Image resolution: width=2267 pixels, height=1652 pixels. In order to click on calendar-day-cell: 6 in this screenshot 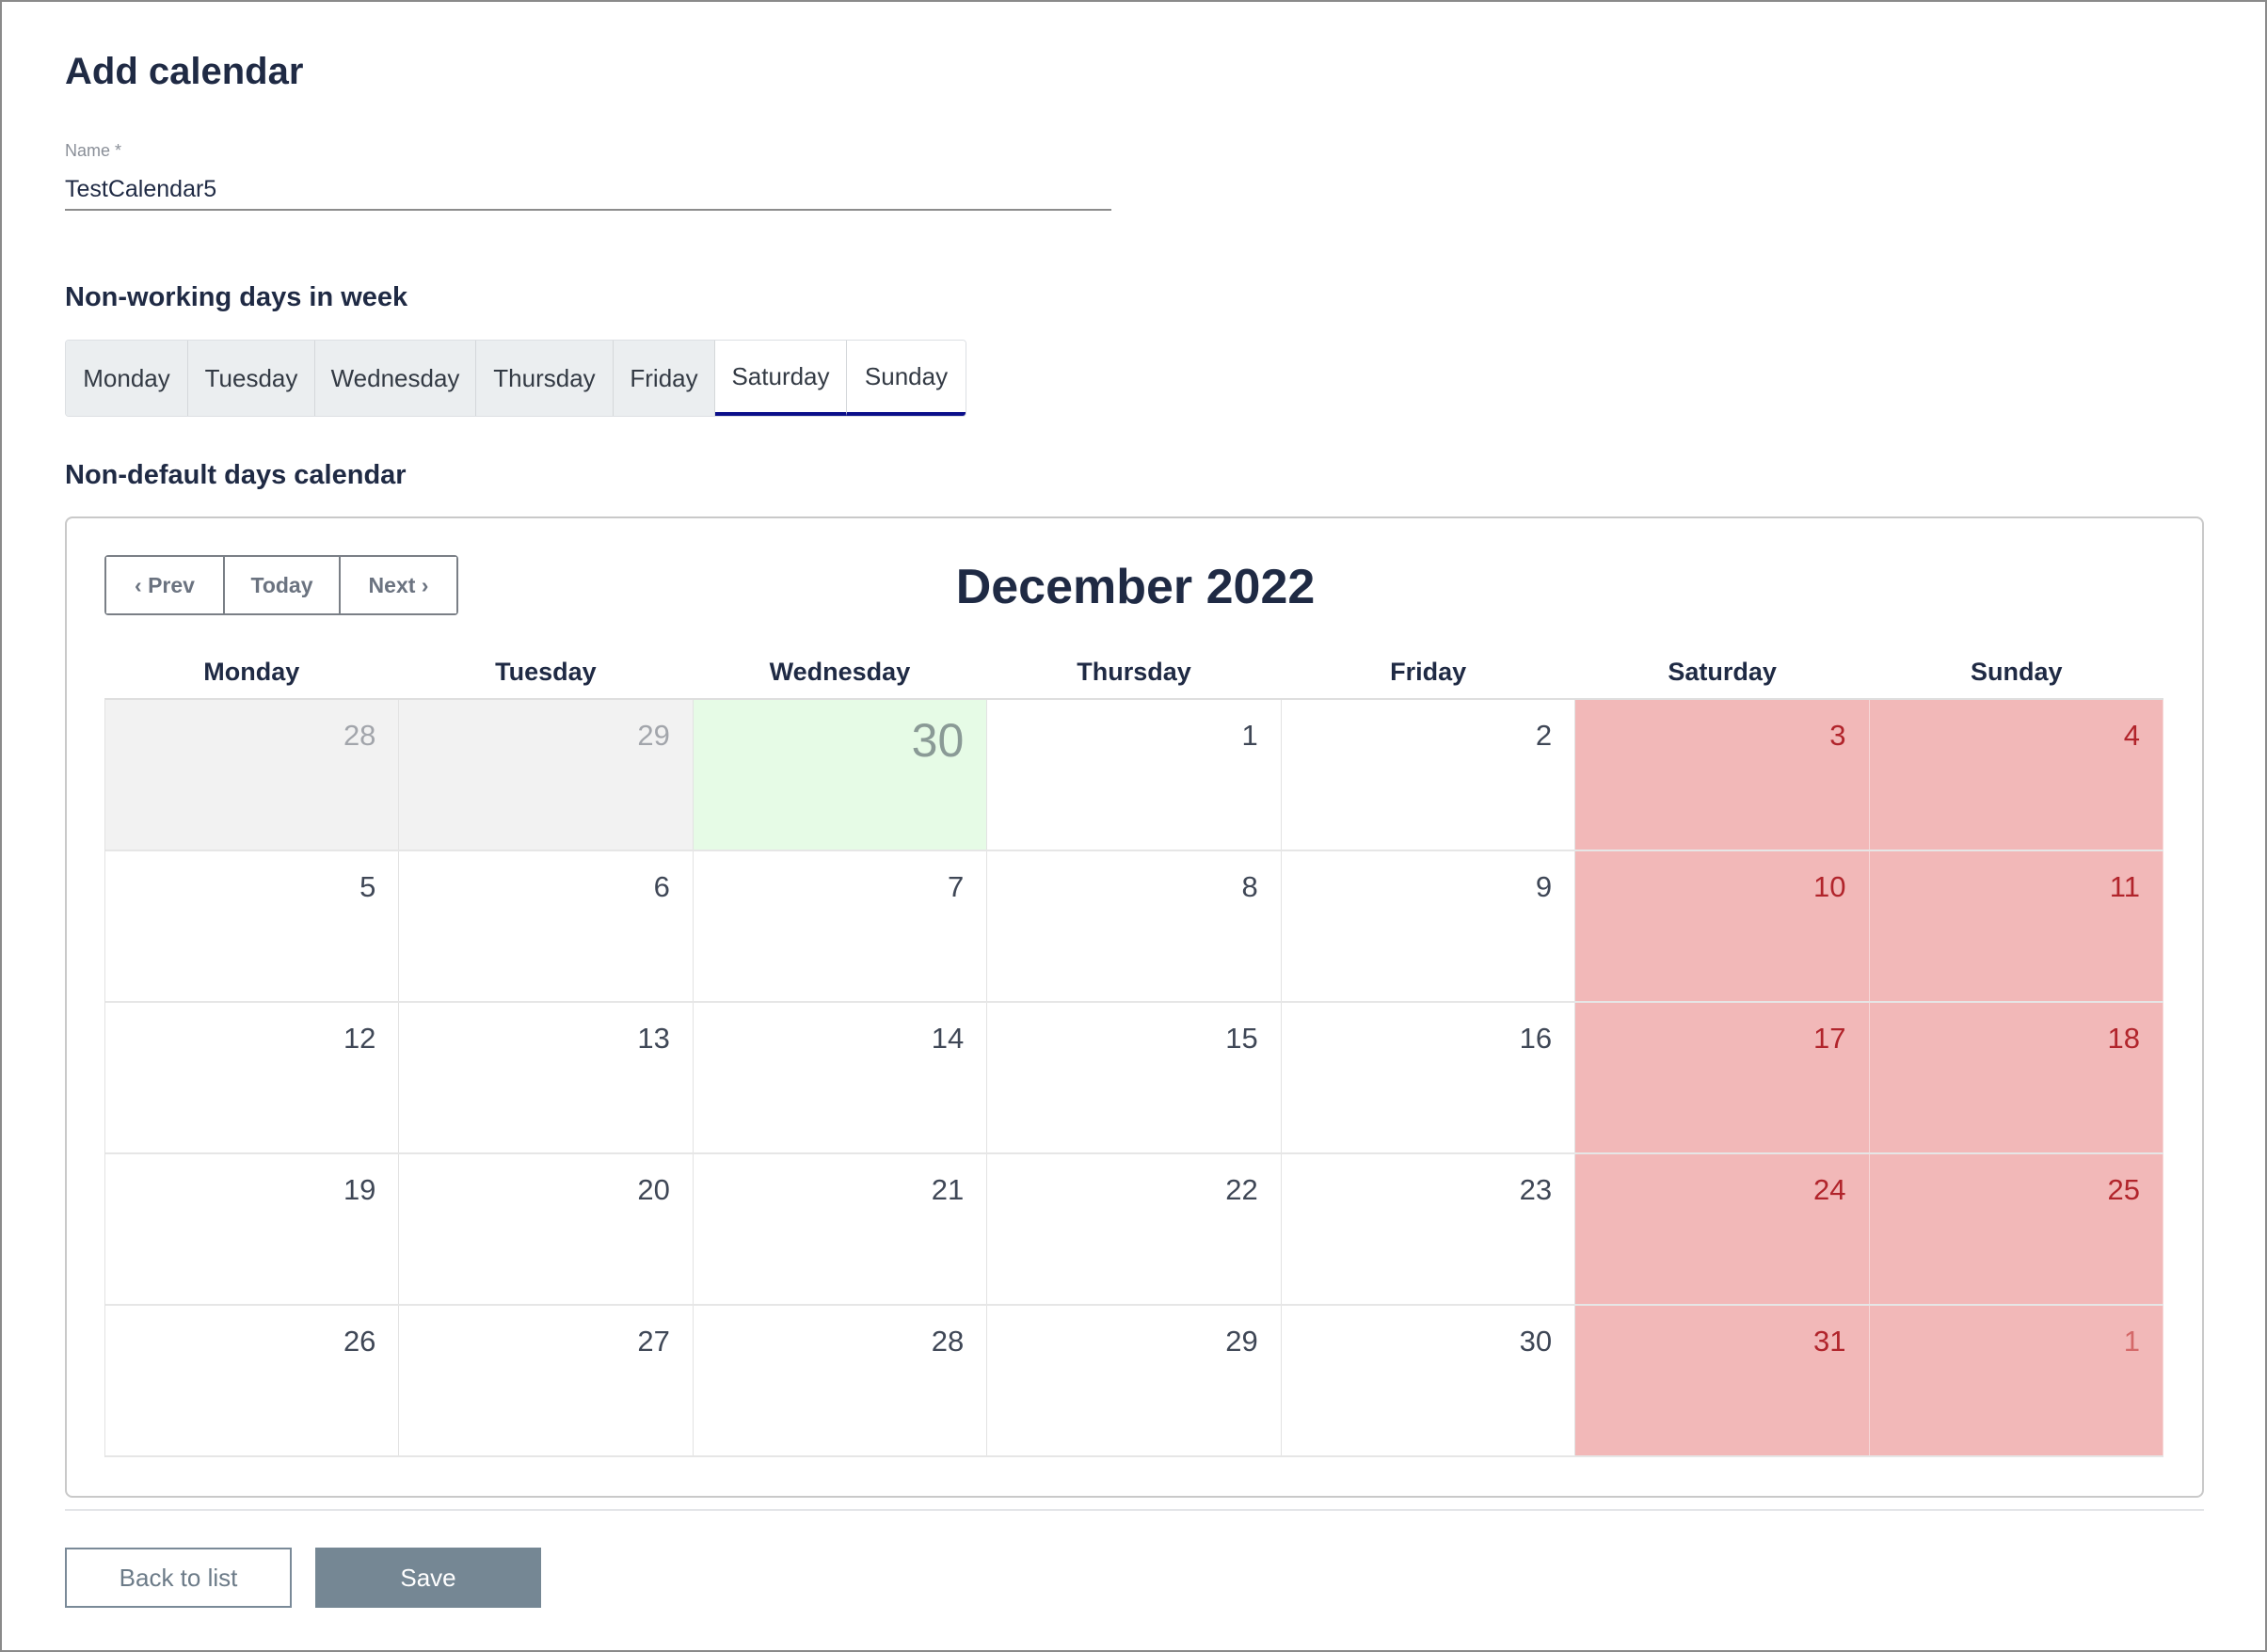, I will do `click(546, 926)`.